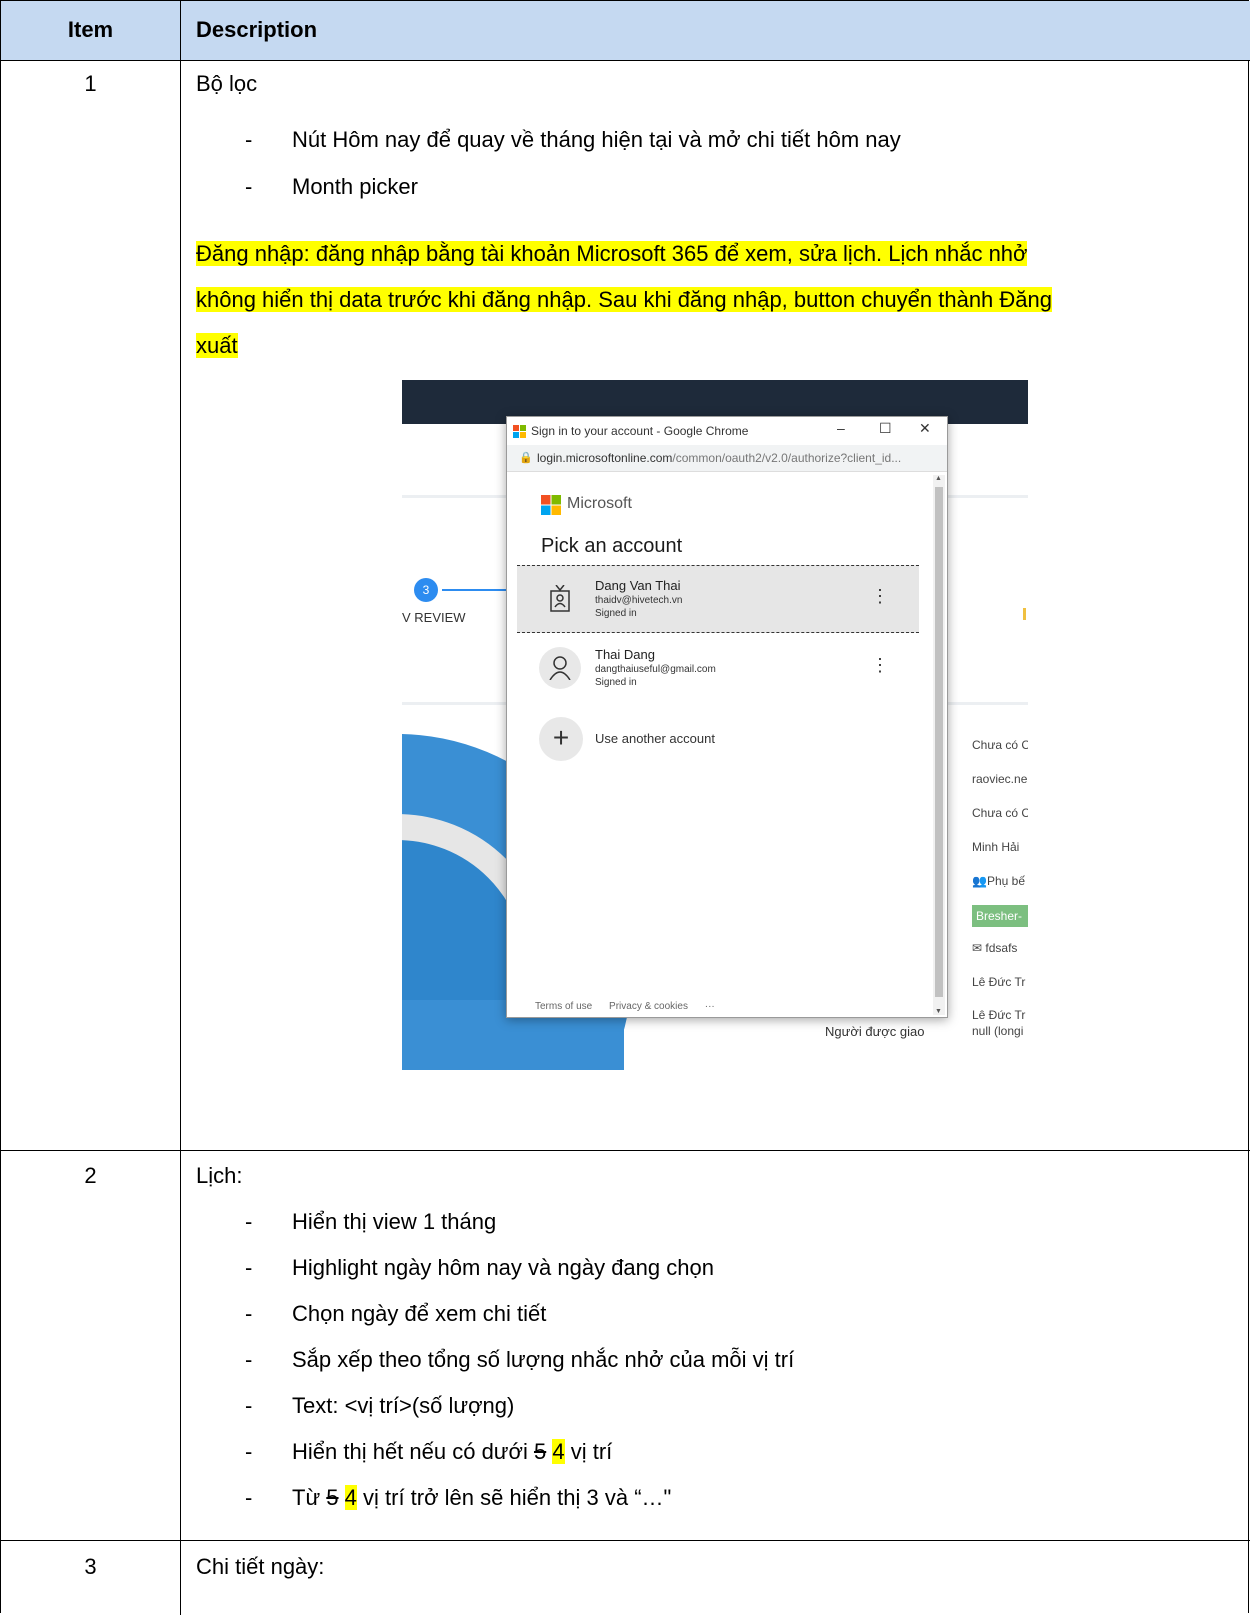 Image resolution: width=1251 pixels, height=1615 pixels. Describe the element at coordinates (90, 1175) in the screenshot. I see `row-number: 2` at that location.